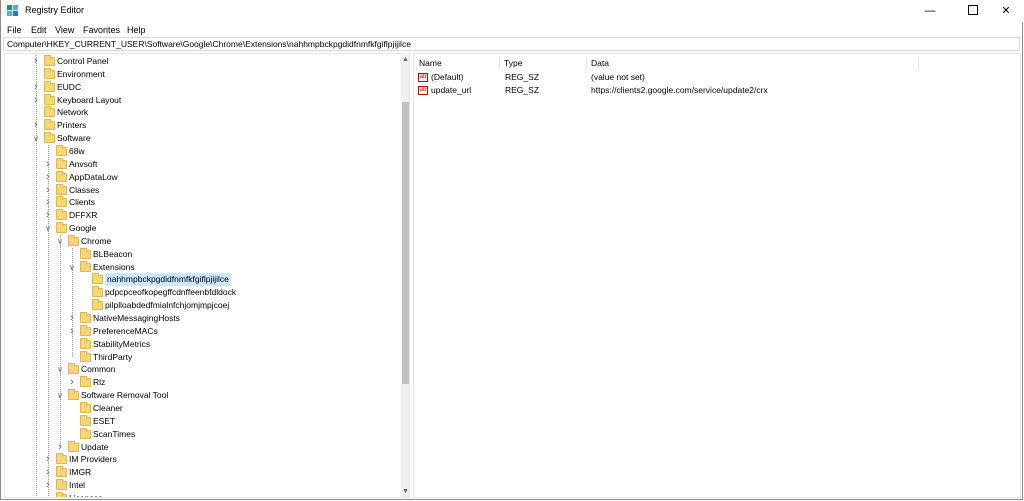 The width and height of the screenshot is (1024, 501). What do you see at coordinates (405, 243) in the screenshot?
I see `scrollbar-thumb` at bounding box center [405, 243].